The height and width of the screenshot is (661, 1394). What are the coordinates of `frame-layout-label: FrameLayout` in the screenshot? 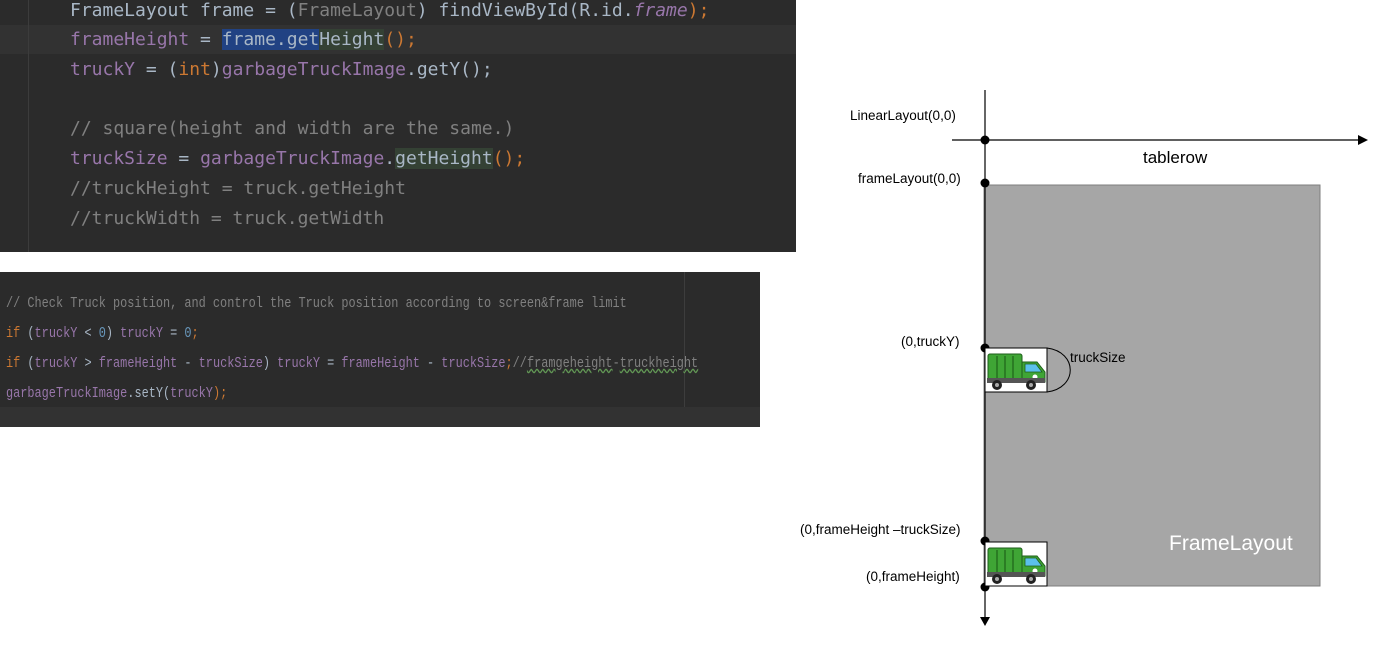 It's located at (1231, 543).